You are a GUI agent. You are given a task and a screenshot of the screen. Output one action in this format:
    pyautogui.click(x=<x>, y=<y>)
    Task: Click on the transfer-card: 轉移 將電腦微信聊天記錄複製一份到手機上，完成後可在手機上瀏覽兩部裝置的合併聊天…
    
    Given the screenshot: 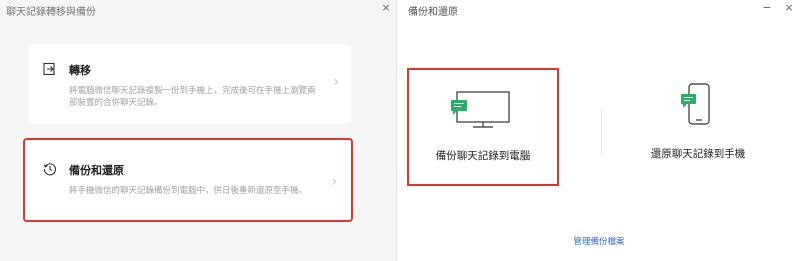 What is the action you would take?
    pyautogui.click(x=190, y=84)
    